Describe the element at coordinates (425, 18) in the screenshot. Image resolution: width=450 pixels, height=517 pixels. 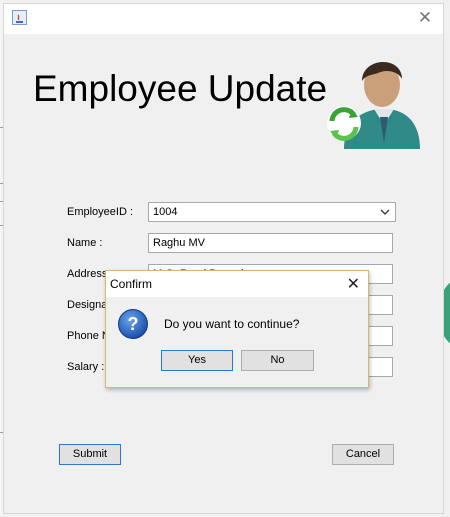
I see `window-close-button: ✕` at that location.